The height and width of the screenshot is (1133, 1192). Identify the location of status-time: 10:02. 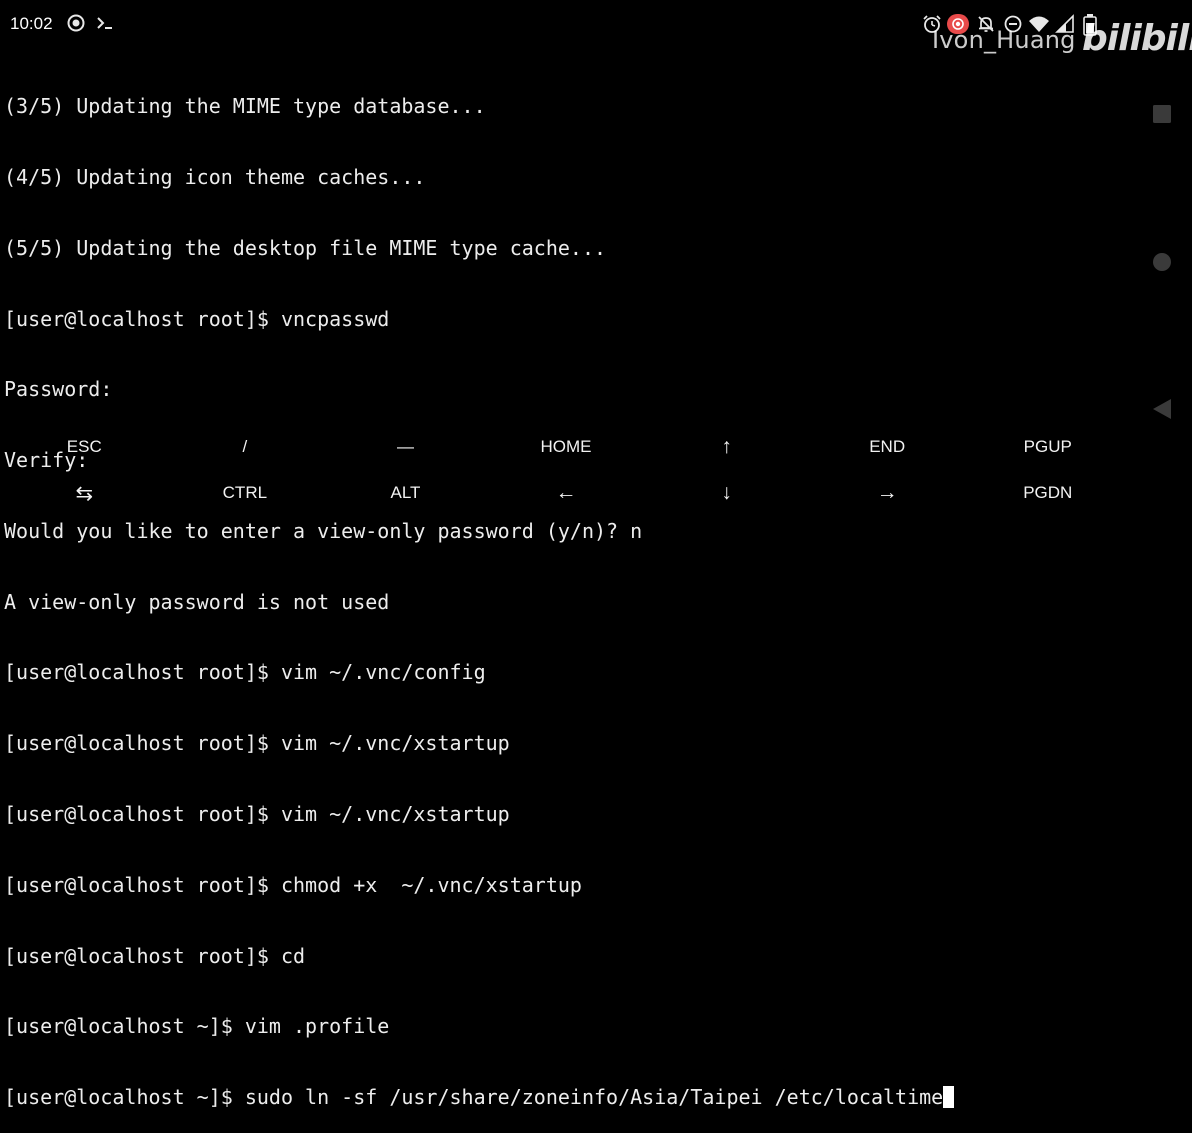
(31, 23).